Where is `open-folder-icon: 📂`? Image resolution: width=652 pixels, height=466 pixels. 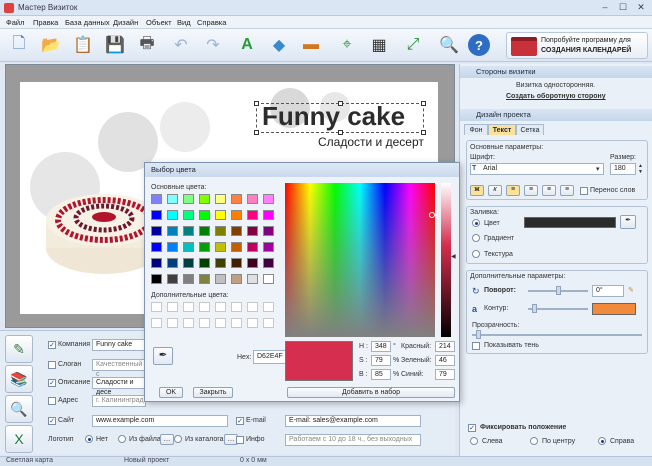
open-folder-icon: 📂 is located at coordinates (51, 45).